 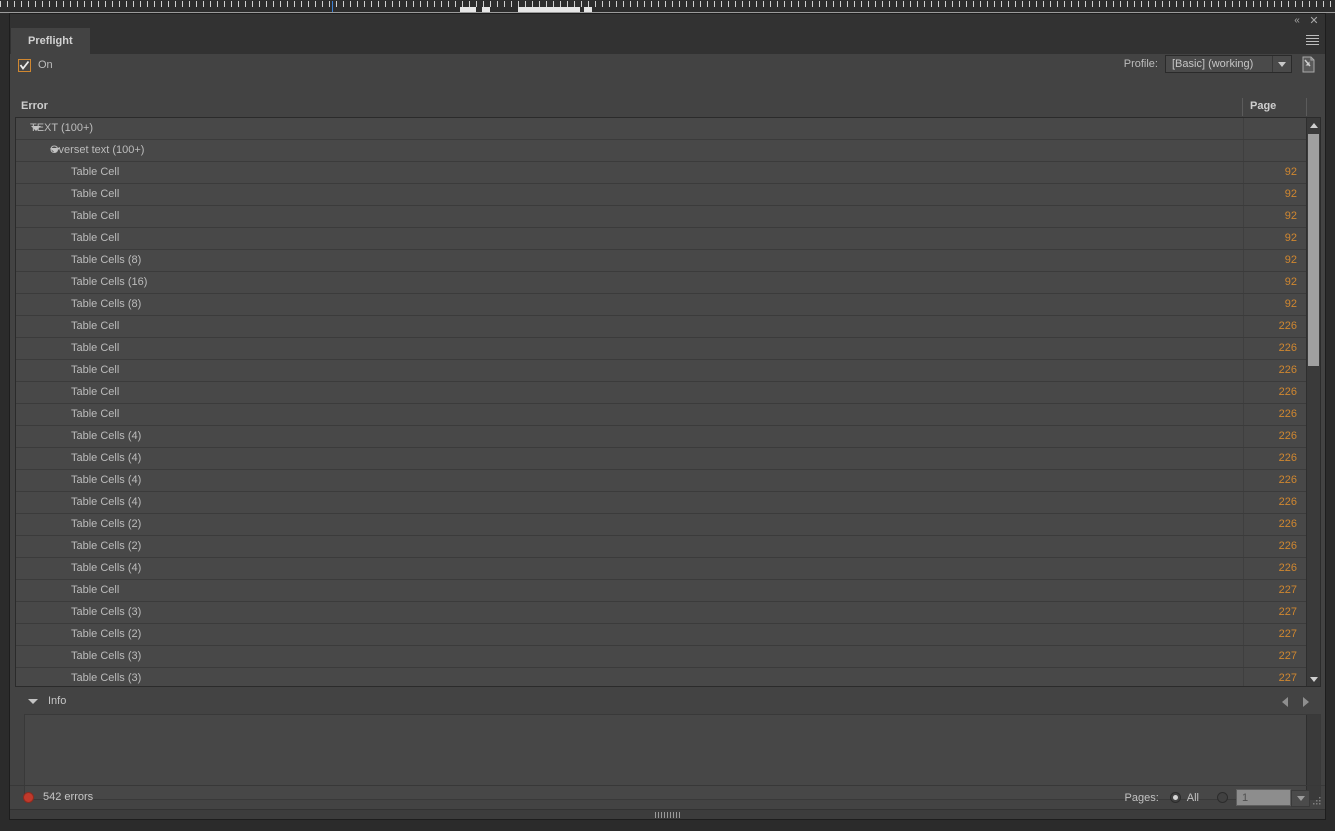 I want to click on tab-preflight: Preflight, so click(x=50, y=41).